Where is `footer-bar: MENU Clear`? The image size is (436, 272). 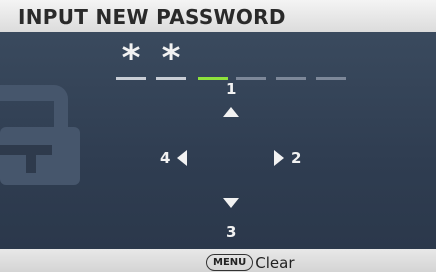 footer-bar: MENU Clear is located at coordinates (218, 260).